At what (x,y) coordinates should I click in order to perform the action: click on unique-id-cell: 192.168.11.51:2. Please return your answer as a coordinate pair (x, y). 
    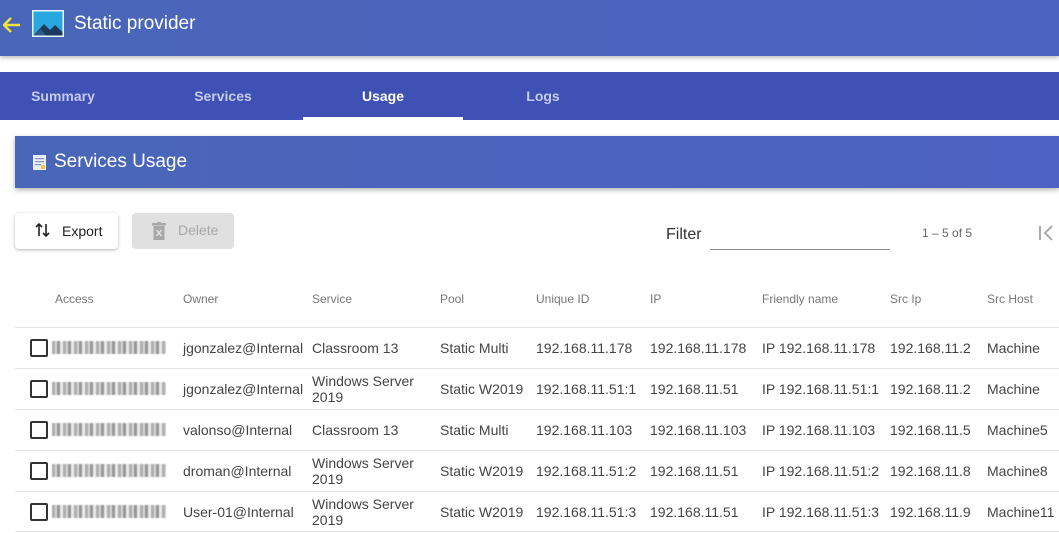
    Looking at the image, I should click on (586, 471).